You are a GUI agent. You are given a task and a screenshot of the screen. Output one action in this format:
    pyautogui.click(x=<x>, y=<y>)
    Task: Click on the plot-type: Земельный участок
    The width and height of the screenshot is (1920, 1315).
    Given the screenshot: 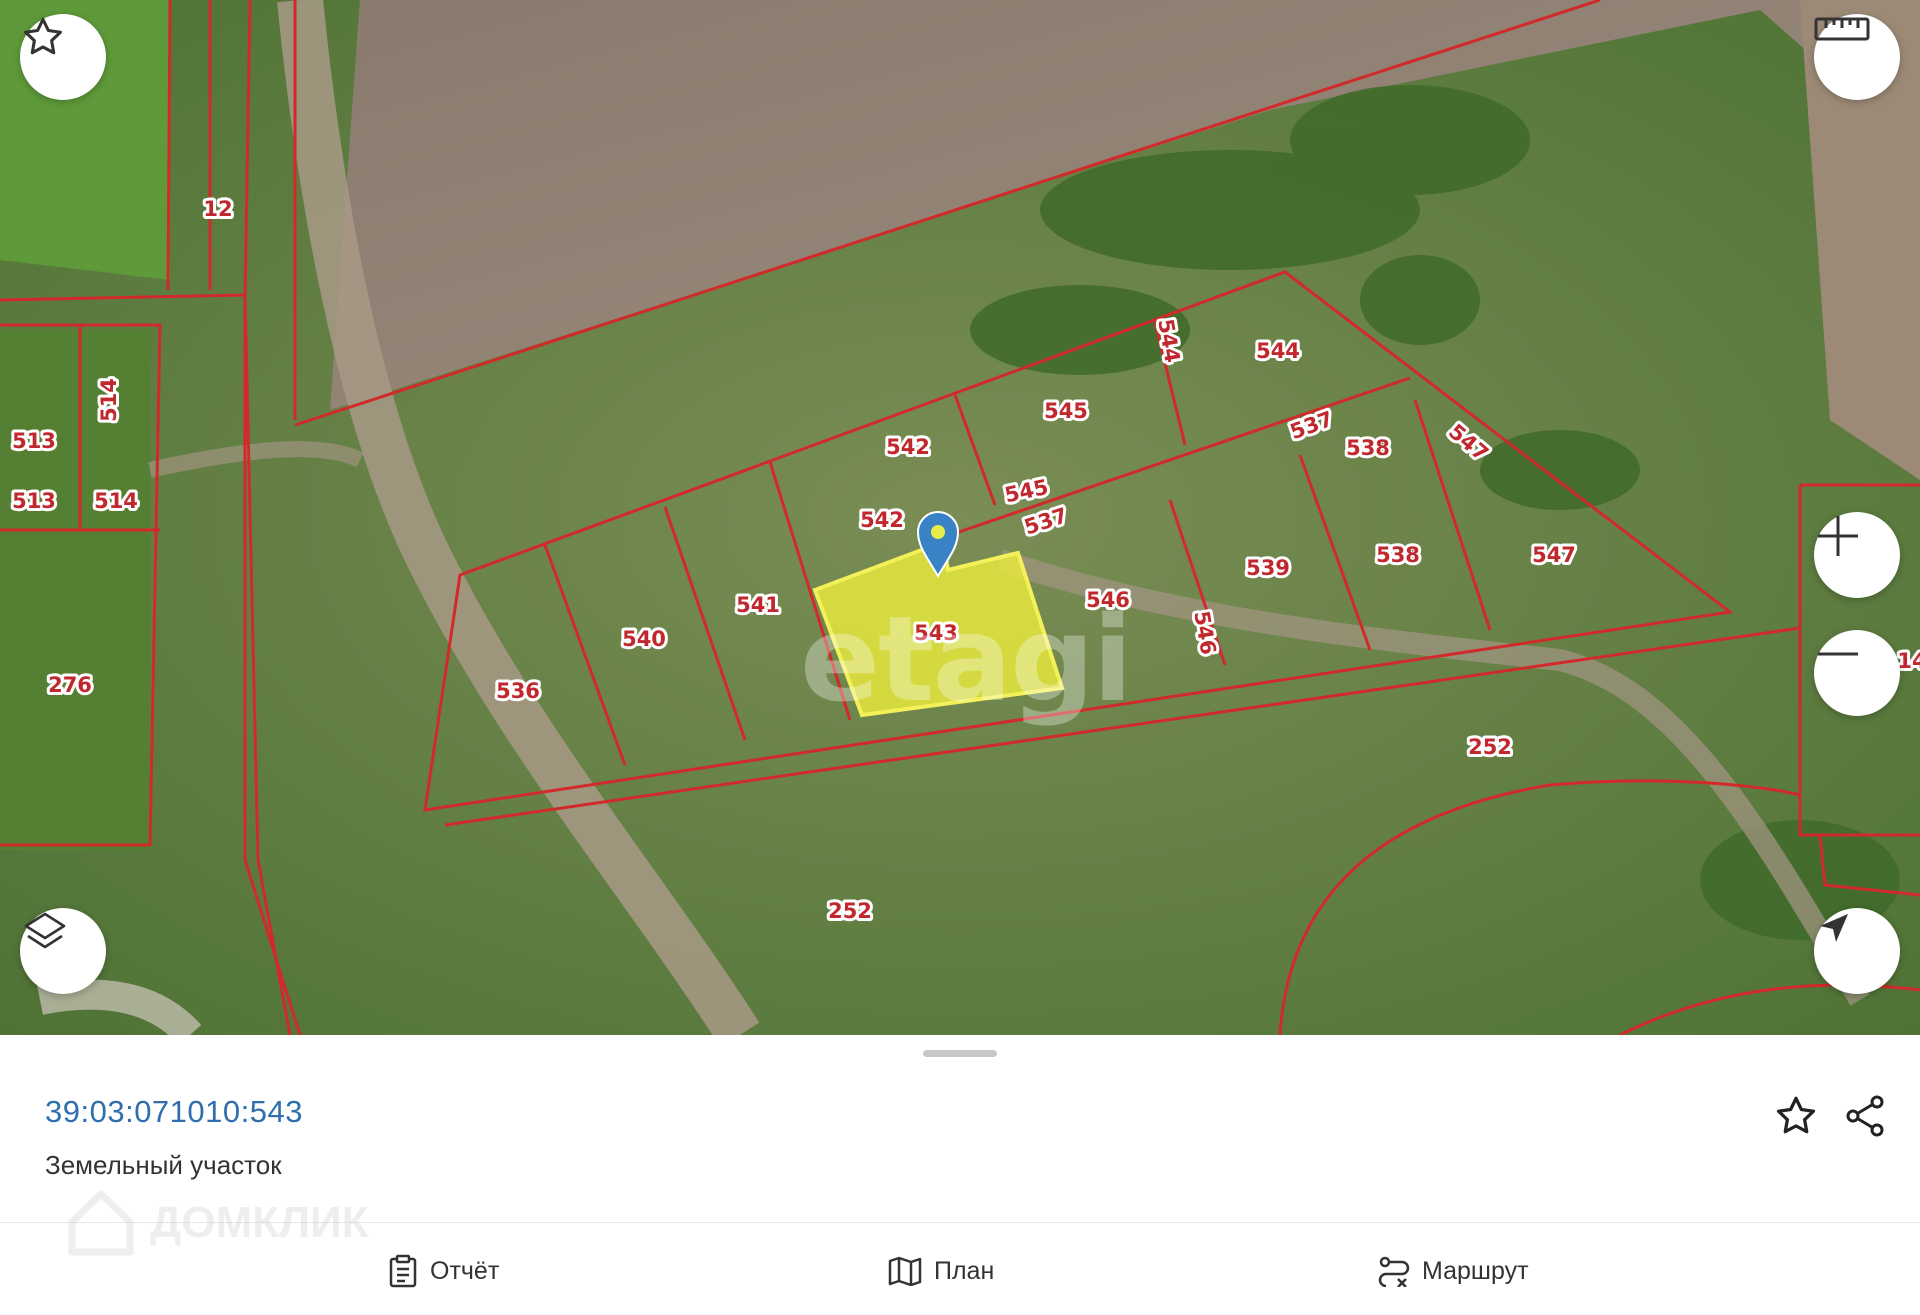 What is the action you would take?
    pyautogui.click(x=163, y=1165)
    